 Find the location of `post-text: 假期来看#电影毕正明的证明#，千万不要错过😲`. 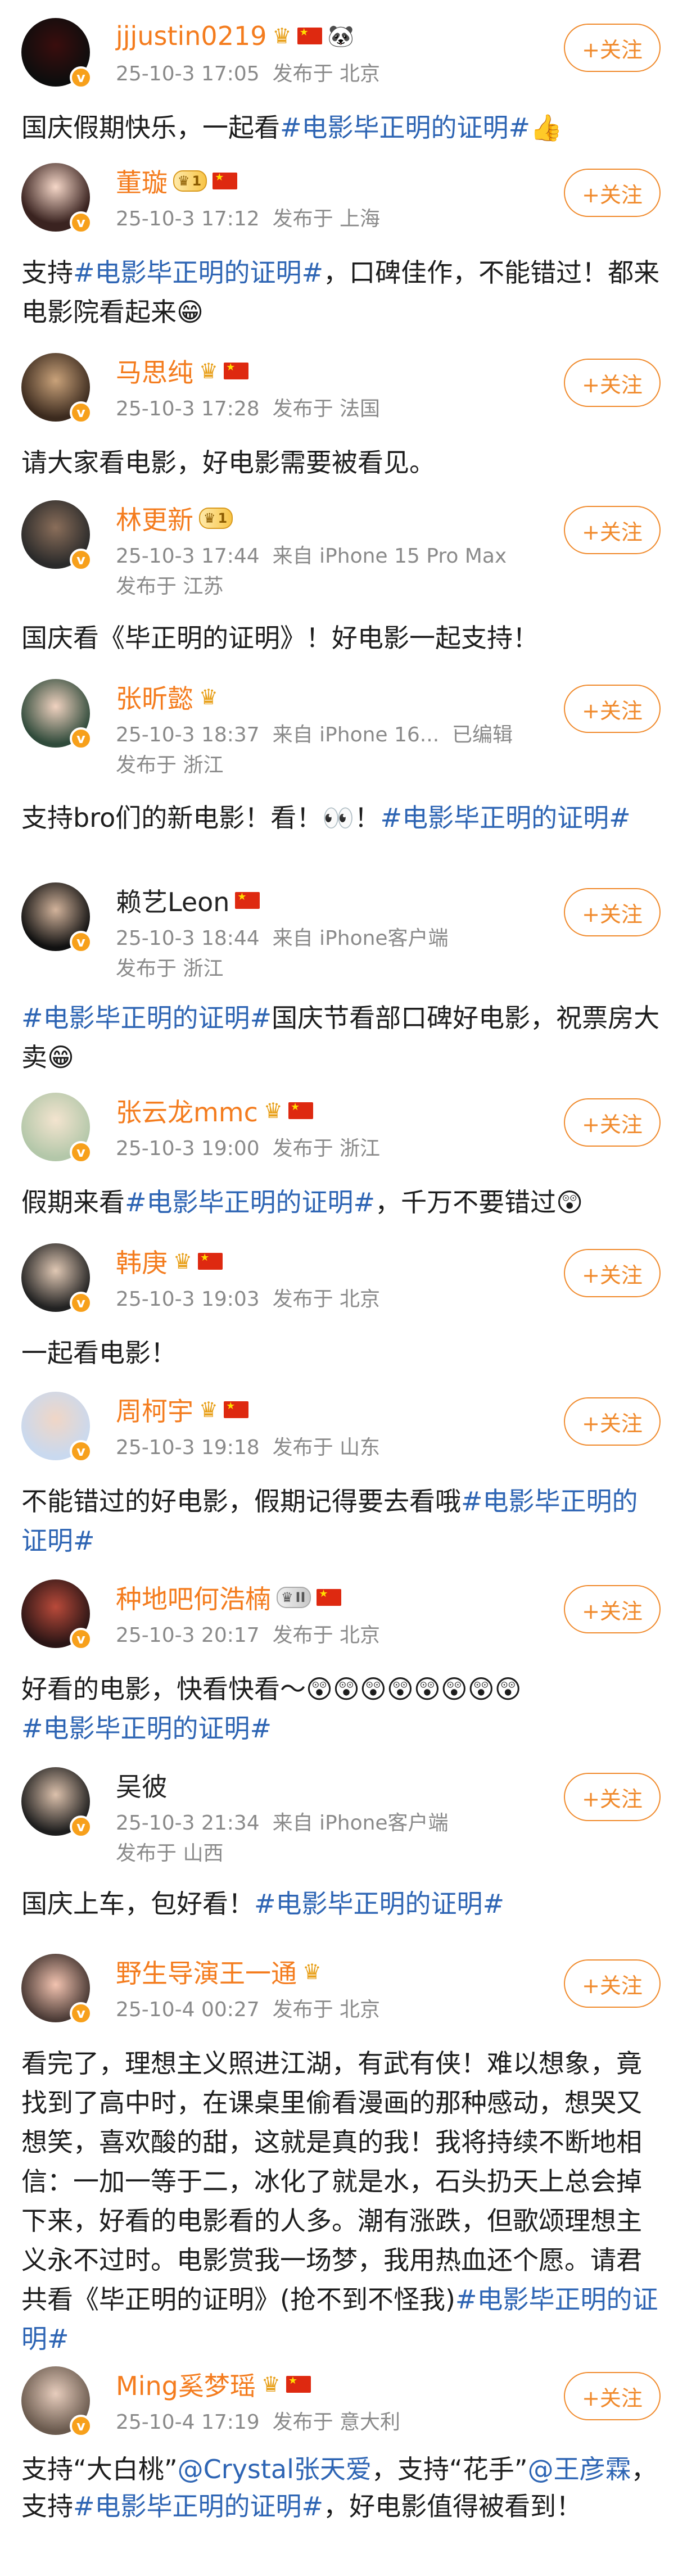

post-text: 假期来看#电影毕正明的证明#，千万不要错过😲 is located at coordinates (302, 1202).